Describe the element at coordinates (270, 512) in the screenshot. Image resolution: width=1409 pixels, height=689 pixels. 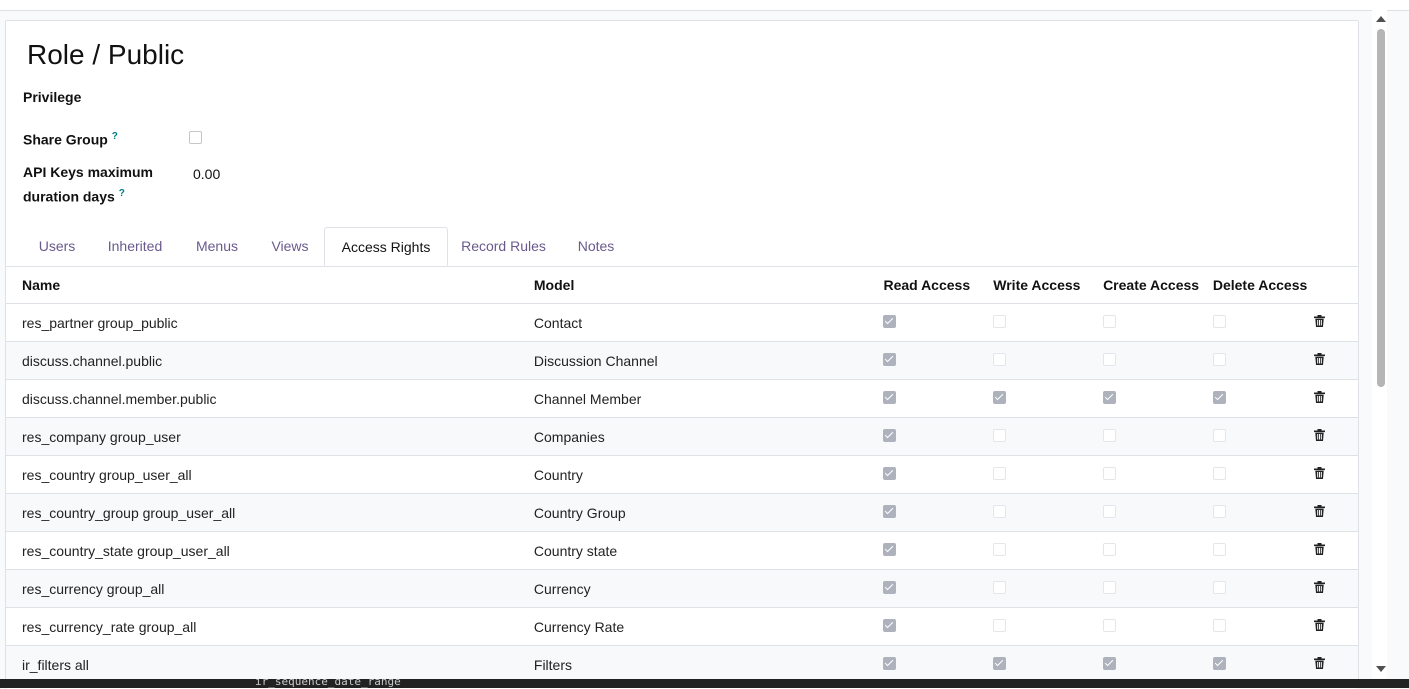
I see `cell-name: res_country_group group_user_all` at that location.